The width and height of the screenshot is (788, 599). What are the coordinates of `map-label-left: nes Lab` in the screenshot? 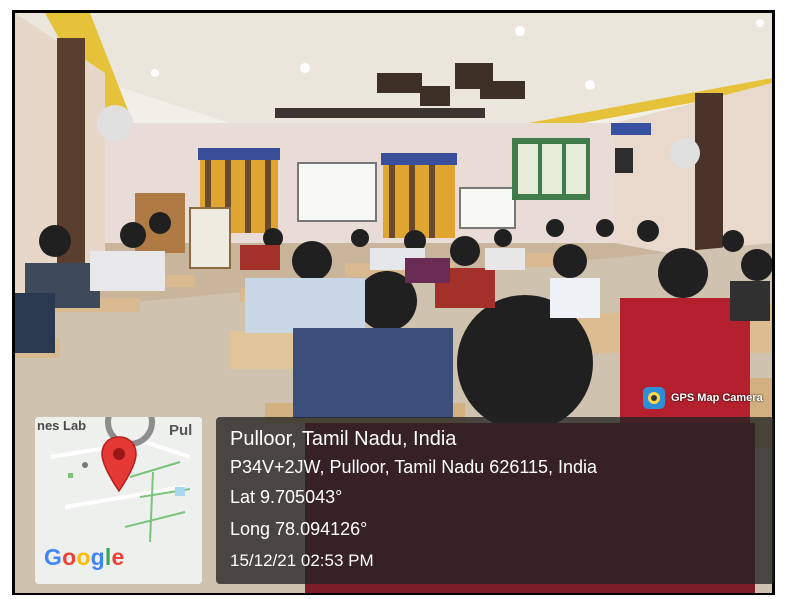 It's located at (62, 425).